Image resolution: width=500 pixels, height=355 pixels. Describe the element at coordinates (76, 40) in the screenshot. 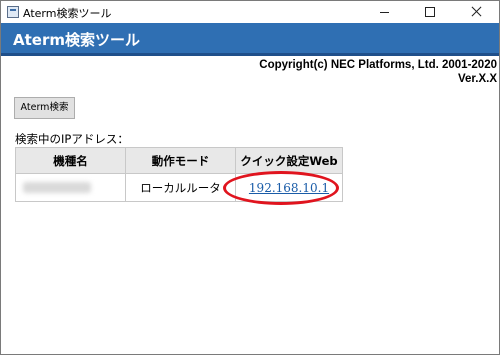

I see `app-header-title: Aterm検索ツール` at that location.